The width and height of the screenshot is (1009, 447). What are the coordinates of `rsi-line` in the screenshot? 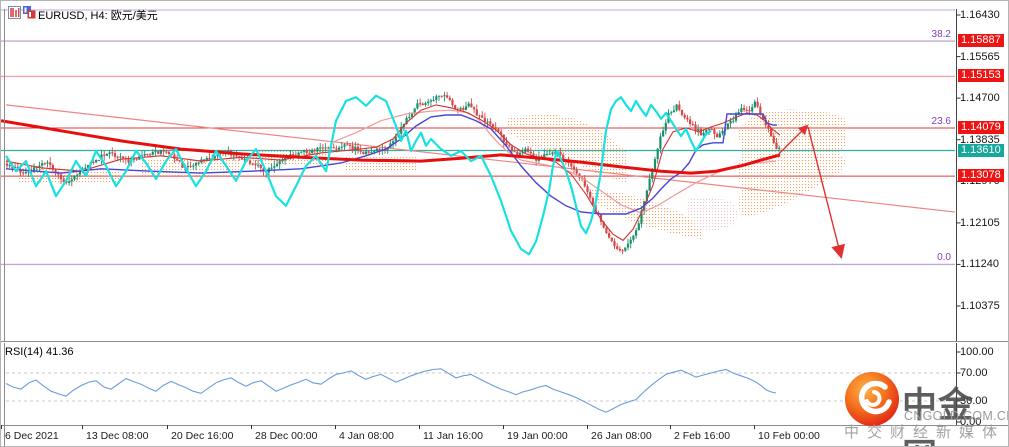 It's located at (391, 390).